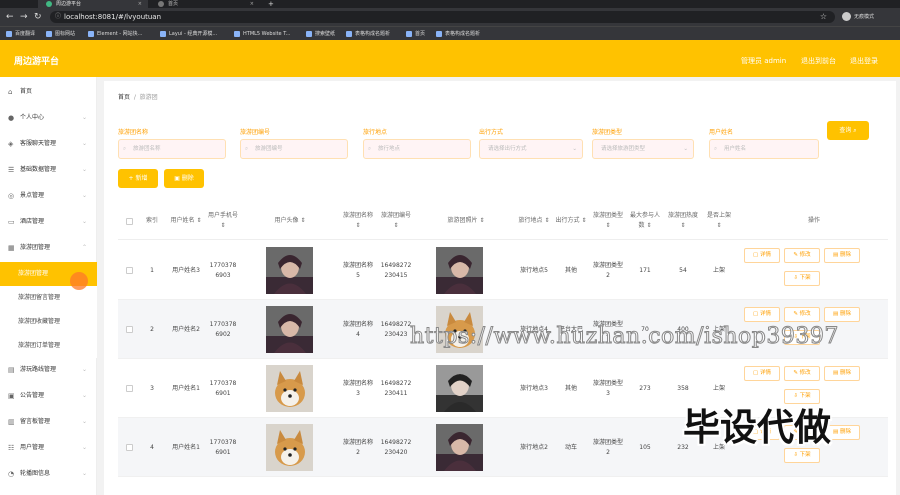  I want to click on address-bar: ⓘ localhost:8081/#/lvyoutuan ☆, so click(442, 17).